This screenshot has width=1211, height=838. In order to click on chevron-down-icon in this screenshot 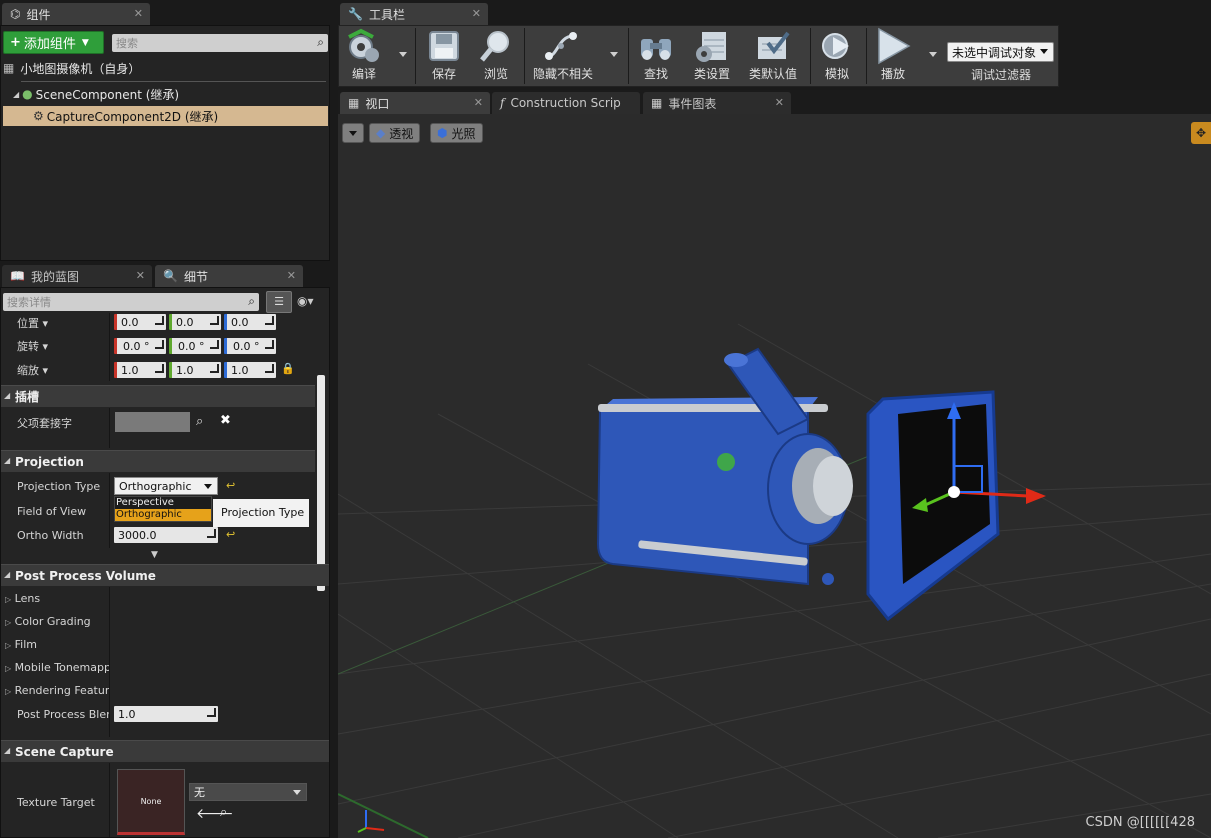, I will do `click(208, 486)`.